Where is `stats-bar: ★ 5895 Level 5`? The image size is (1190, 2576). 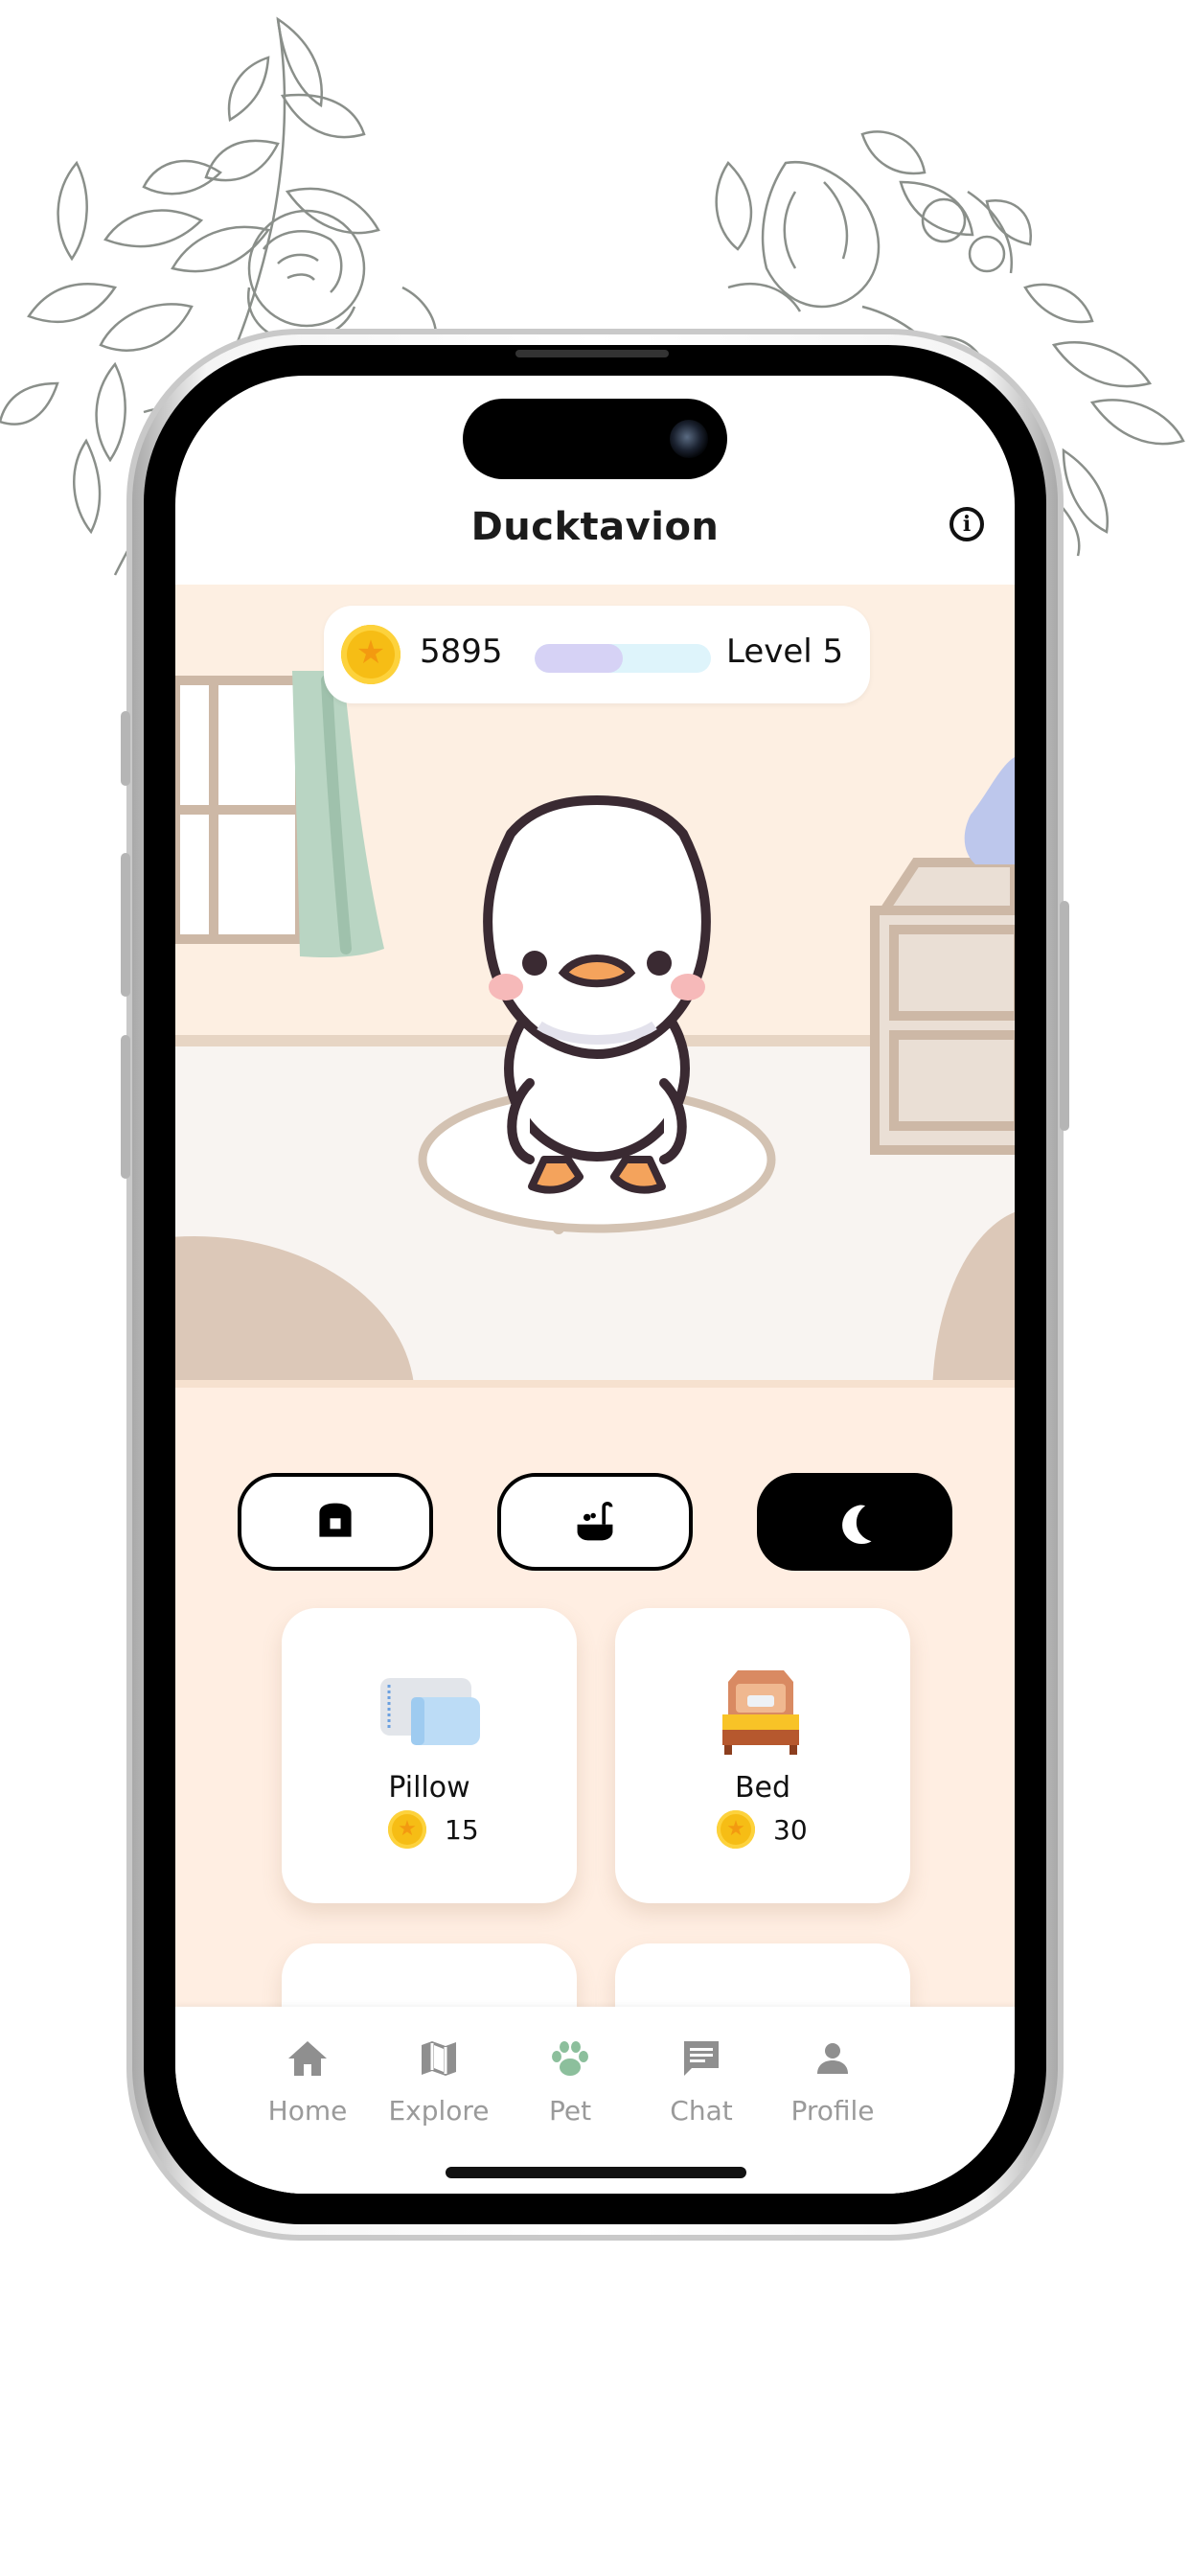 stats-bar: ★ 5895 Level 5 is located at coordinates (597, 654).